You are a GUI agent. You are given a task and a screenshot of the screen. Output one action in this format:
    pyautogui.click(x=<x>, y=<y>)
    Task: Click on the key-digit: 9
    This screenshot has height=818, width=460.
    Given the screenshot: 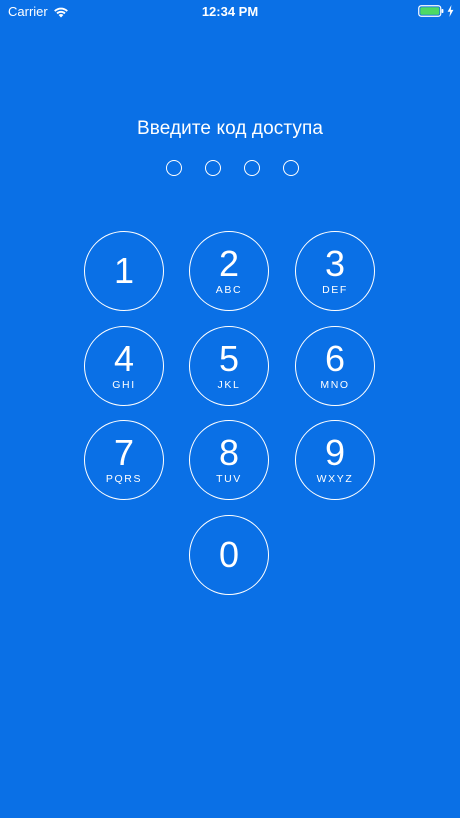 What is the action you would take?
    pyautogui.click(x=335, y=452)
    